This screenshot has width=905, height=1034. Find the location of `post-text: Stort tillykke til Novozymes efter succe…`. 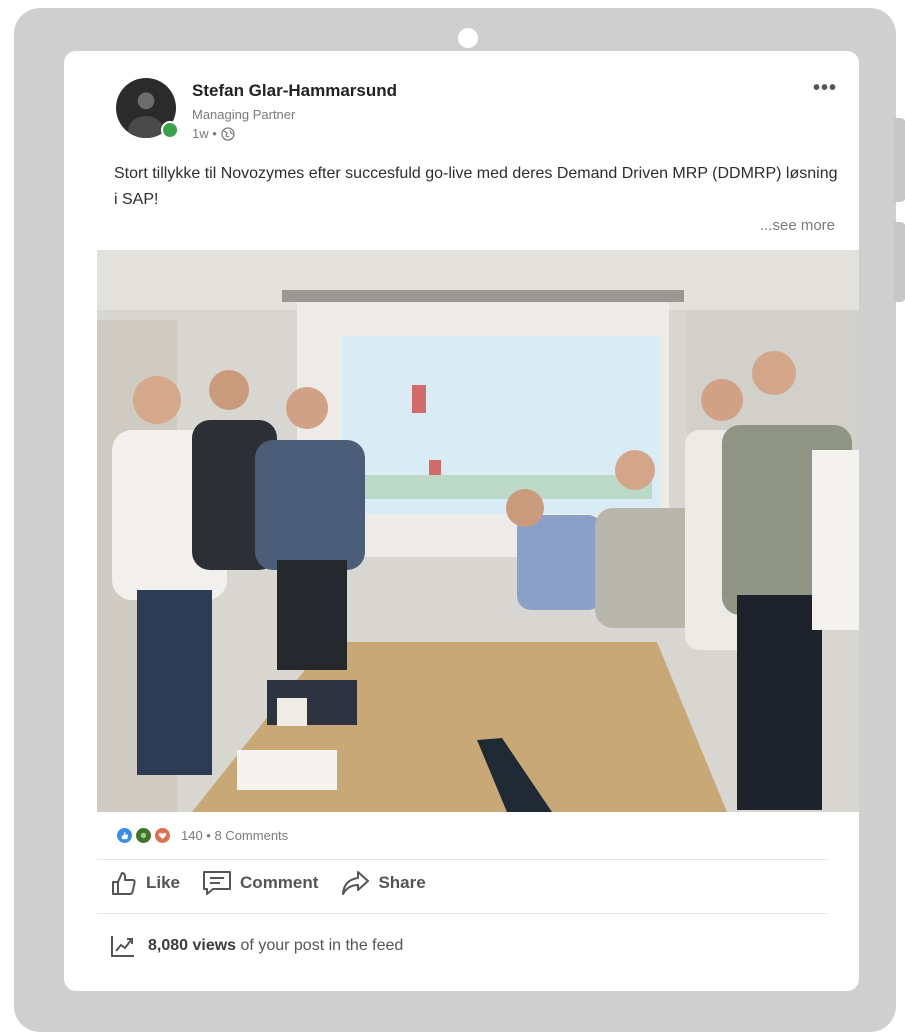

post-text: Stort tillykke til Novozymes efter succe… is located at coordinates (476, 186).